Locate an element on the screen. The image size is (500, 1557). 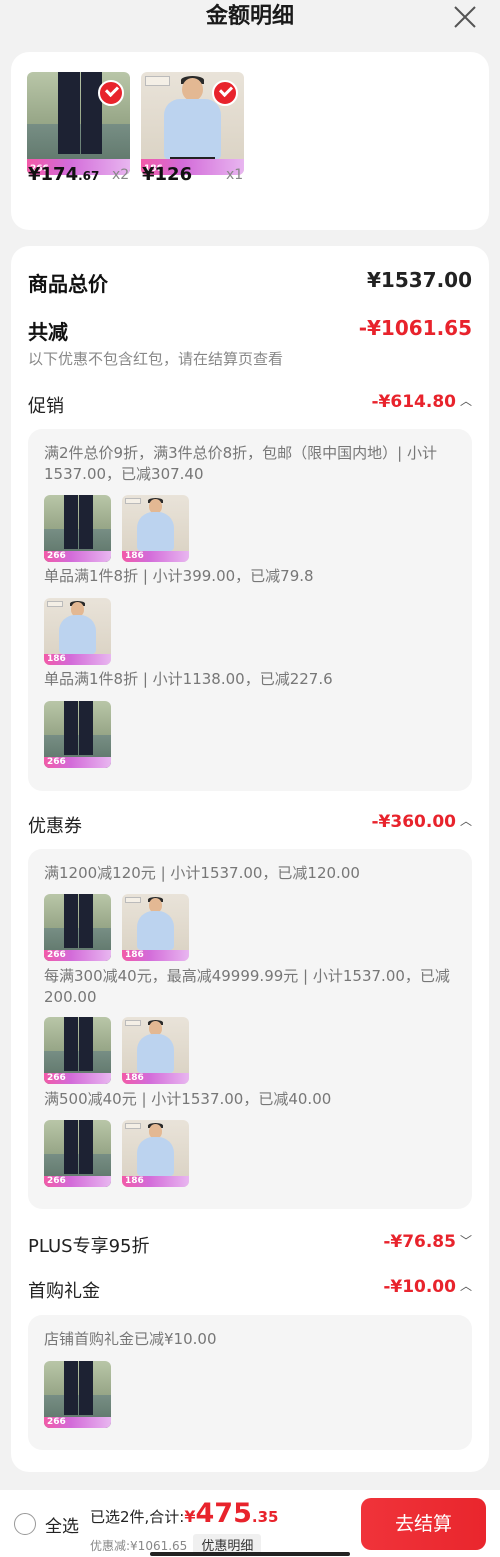
total-row: 商品总价 ¥1537.00 is located at coordinates (250, 283).